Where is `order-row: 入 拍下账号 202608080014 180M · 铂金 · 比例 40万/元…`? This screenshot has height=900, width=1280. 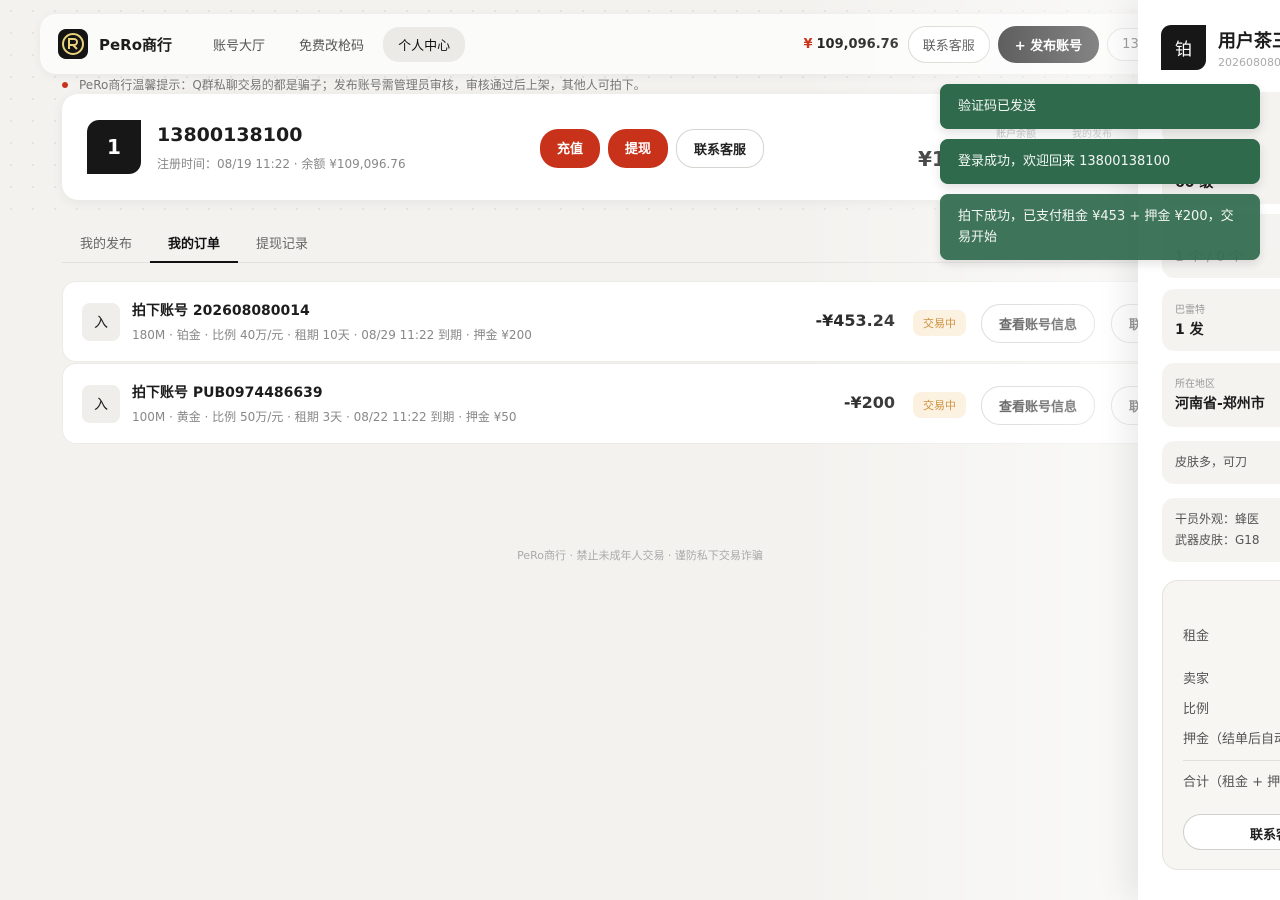
order-row: 入 拍下账号 202608080014 180M · 铂金 · 比例 40万/元… is located at coordinates (626, 321).